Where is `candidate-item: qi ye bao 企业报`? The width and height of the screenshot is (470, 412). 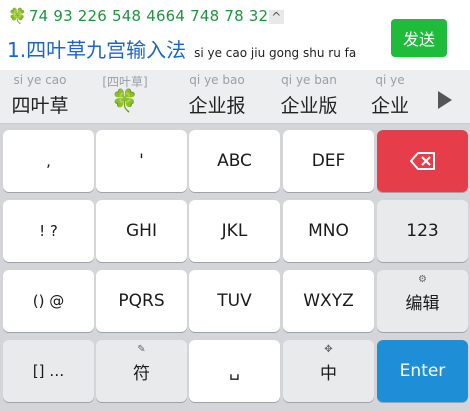 candidate-item: qi ye bao 企业报 is located at coordinates (217, 97).